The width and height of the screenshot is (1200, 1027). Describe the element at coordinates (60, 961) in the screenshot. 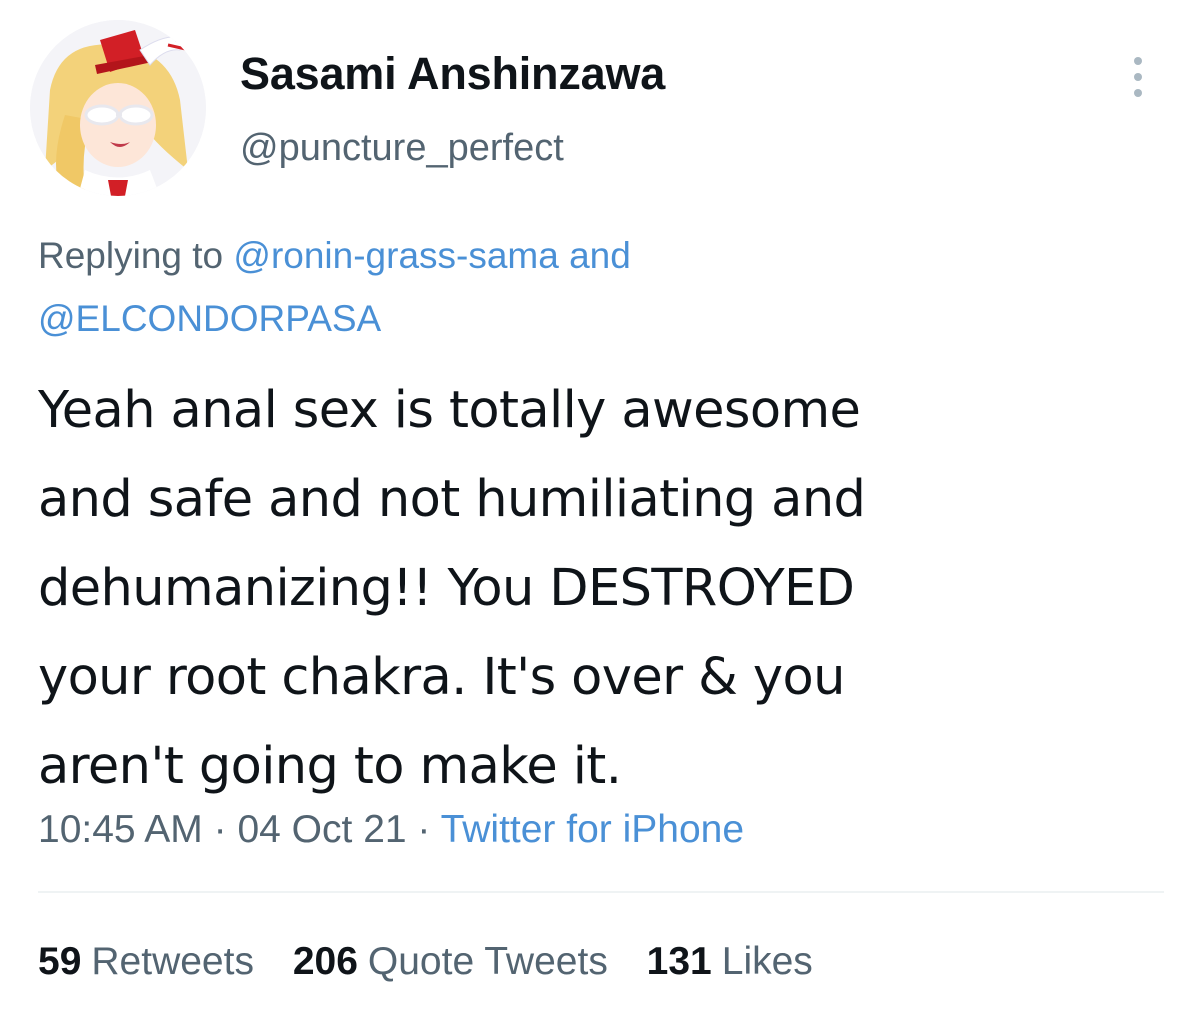

I see `retweets-count: 59` at that location.